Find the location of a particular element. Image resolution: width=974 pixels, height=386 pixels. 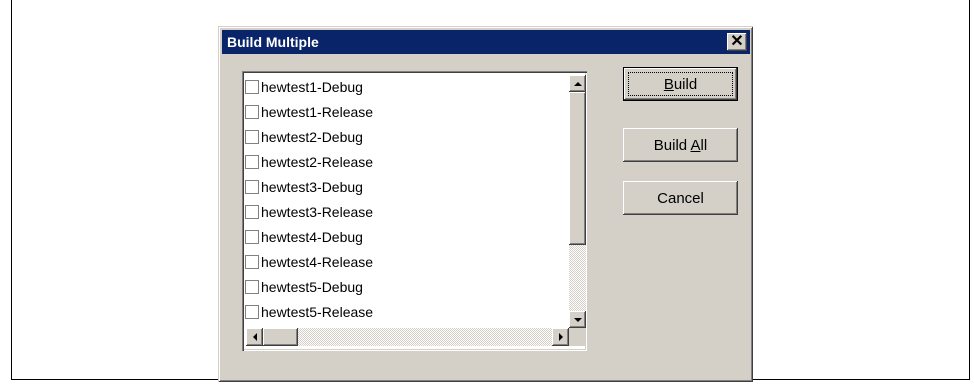

arrow-down-icon is located at coordinates (577, 319).